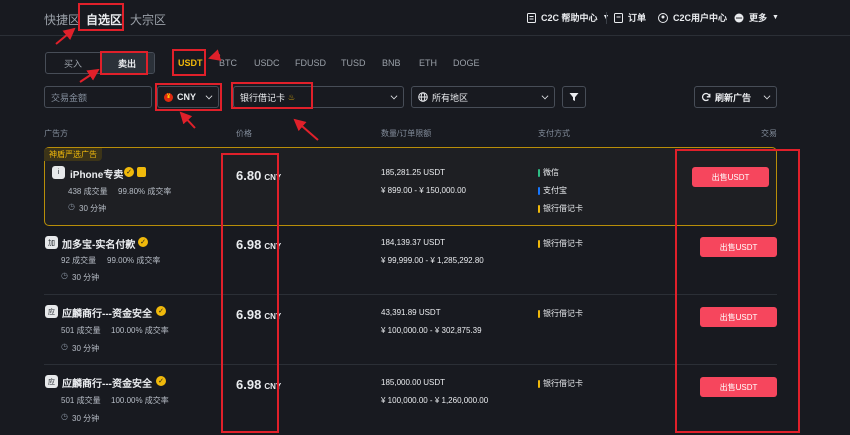 The height and width of the screenshot is (435, 850). What do you see at coordinates (187, 84) in the screenshot?
I see `annotation-arrows` at bounding box center [187, 84].